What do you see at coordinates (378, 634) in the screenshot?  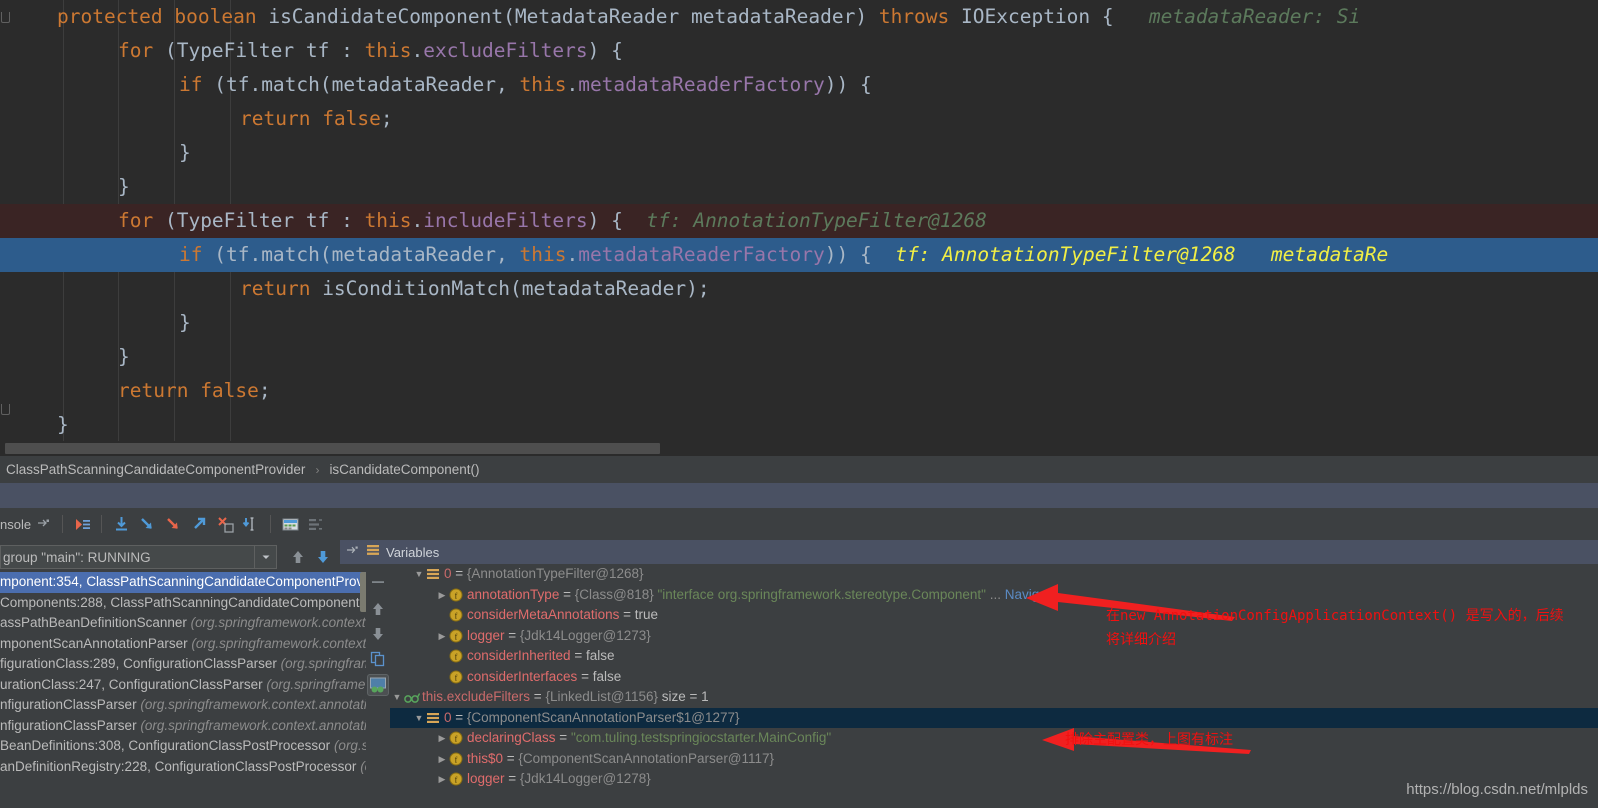 I see `move-down-button` at bounding box center [378, 634].